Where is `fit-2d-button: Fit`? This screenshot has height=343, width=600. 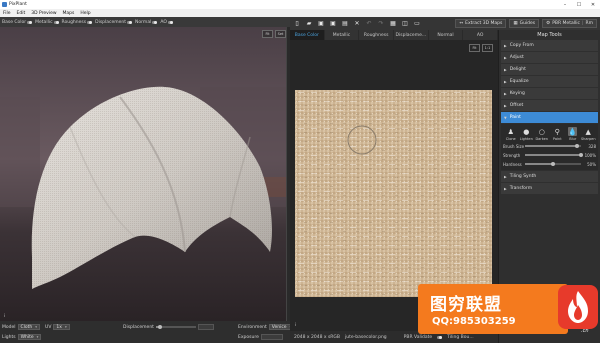
fit-2d-button: Fit is located at coordinates (474, 48).